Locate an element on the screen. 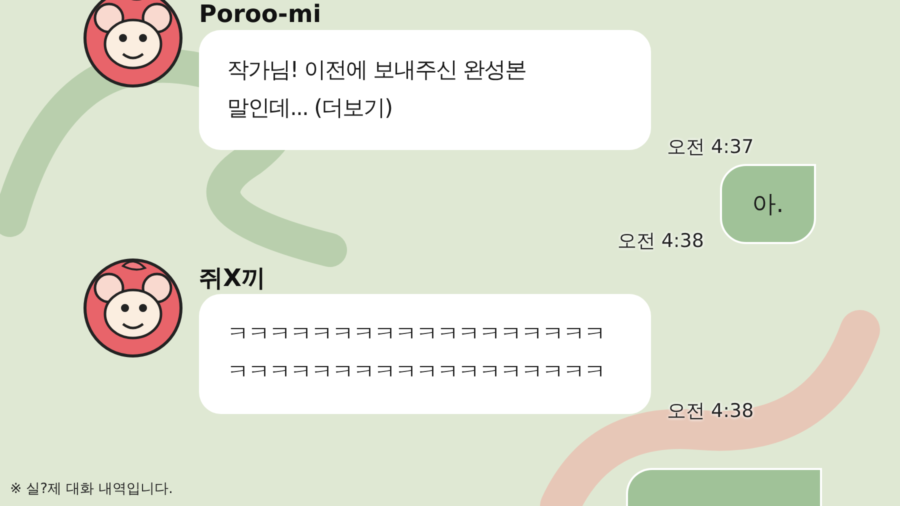  sender-name: Poroo-mi is located at coordinates (260, 15).